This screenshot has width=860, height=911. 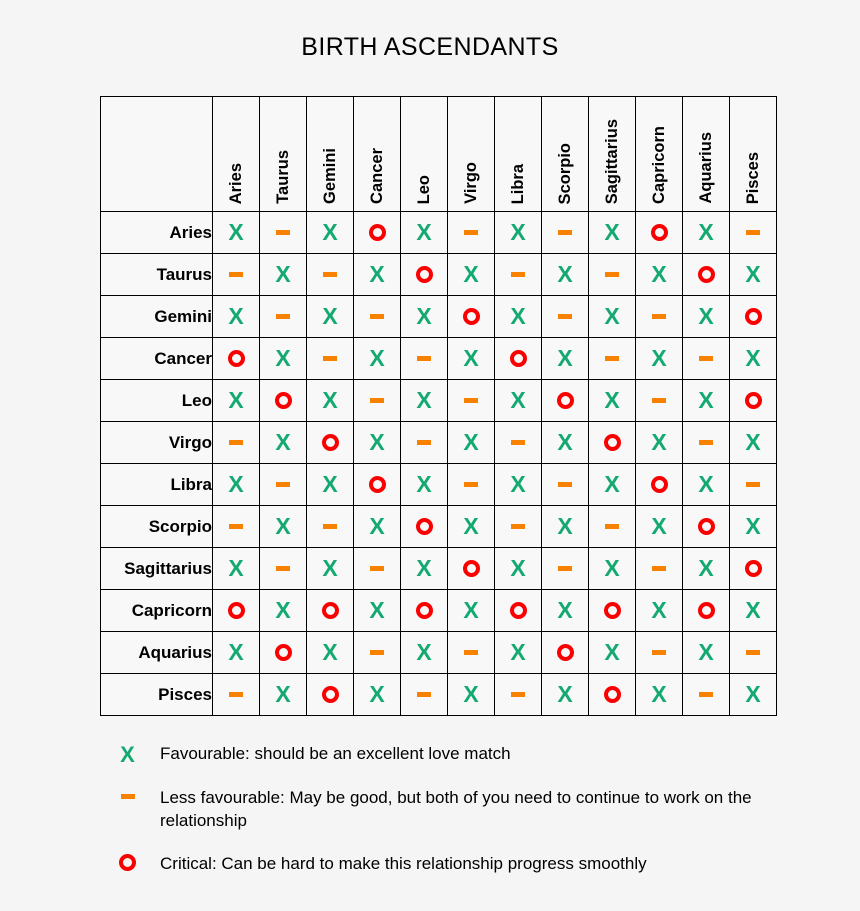 I want to click on row-header-label: Gemini, so click(x=156, y=316).